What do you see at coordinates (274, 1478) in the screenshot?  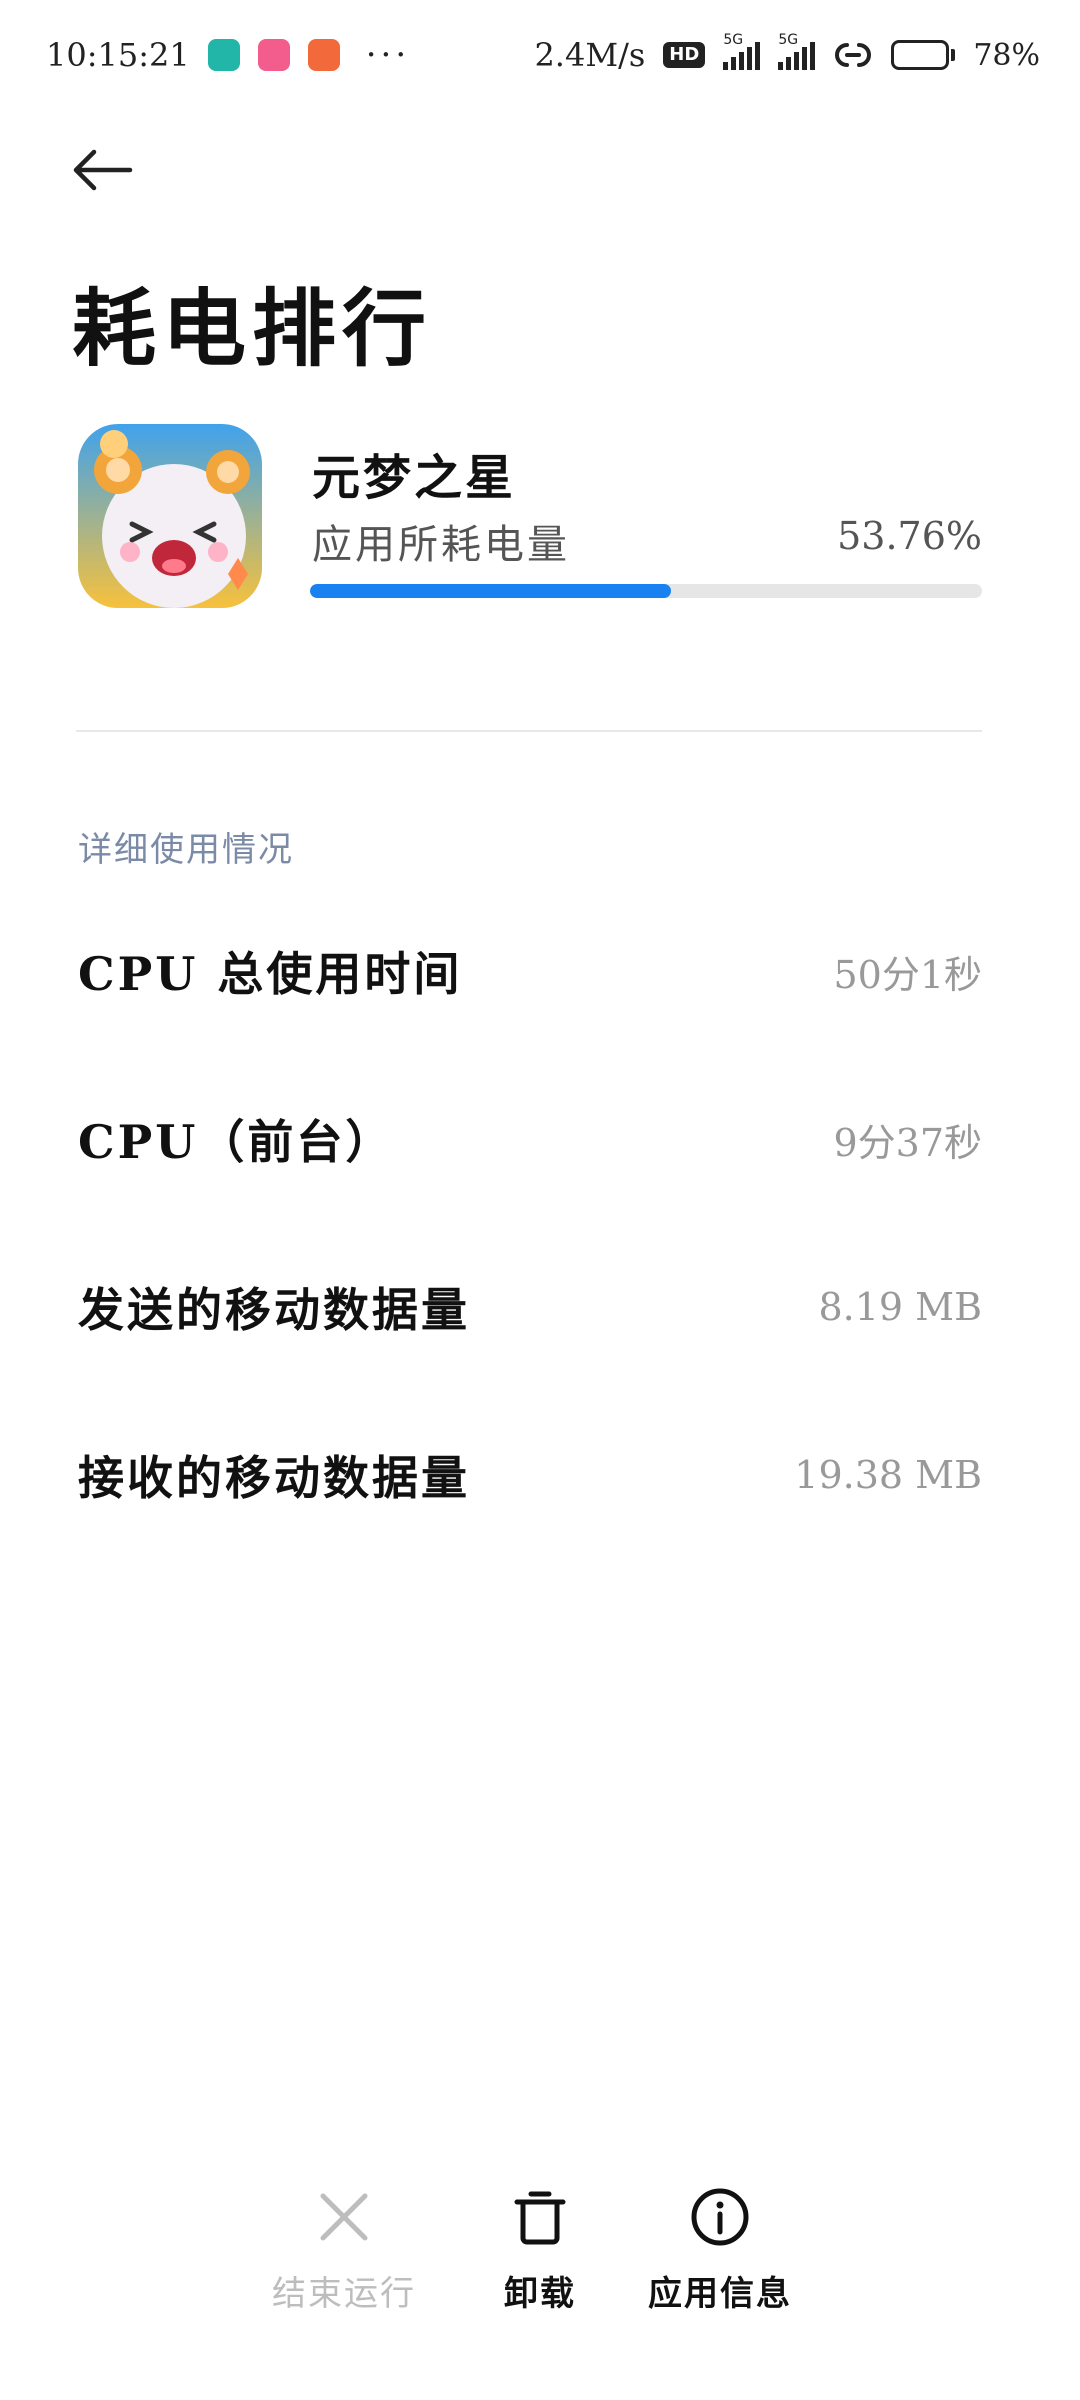 I see `detail-label: 接收的移动数据量` at bounding box center [274, 1478].